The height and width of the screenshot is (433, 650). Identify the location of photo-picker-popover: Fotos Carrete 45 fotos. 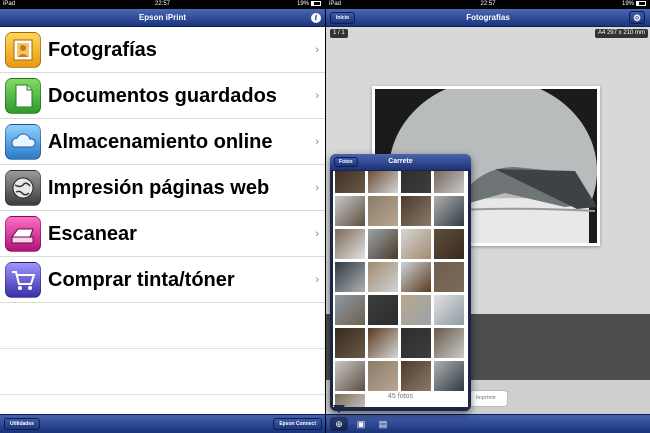
(400, 282).